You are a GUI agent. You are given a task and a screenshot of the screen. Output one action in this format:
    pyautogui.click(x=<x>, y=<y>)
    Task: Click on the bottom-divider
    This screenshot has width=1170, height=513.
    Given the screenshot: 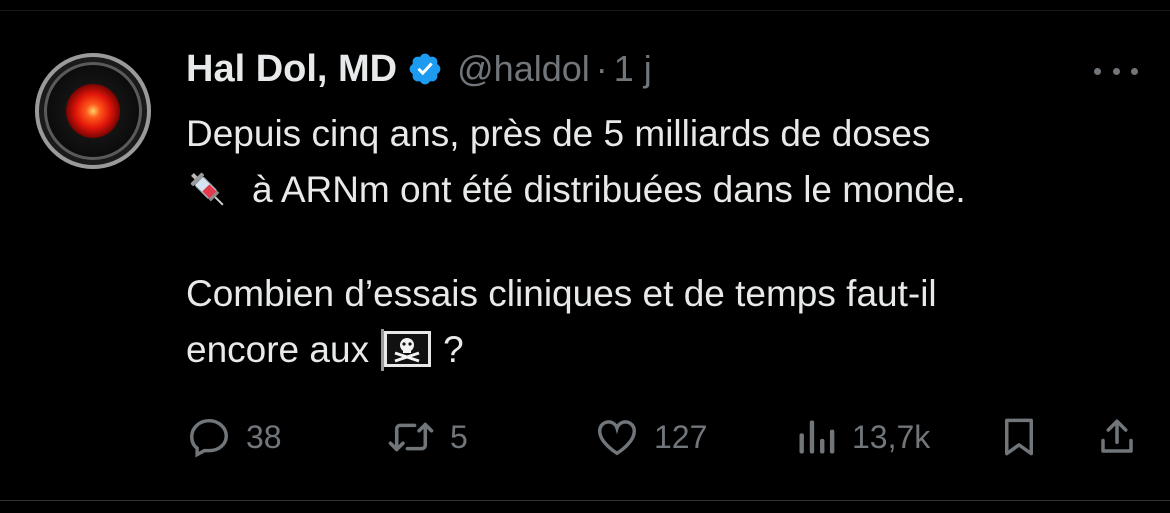 What is the action you would take?
    pyautogui.click(x=585, y=506)
    